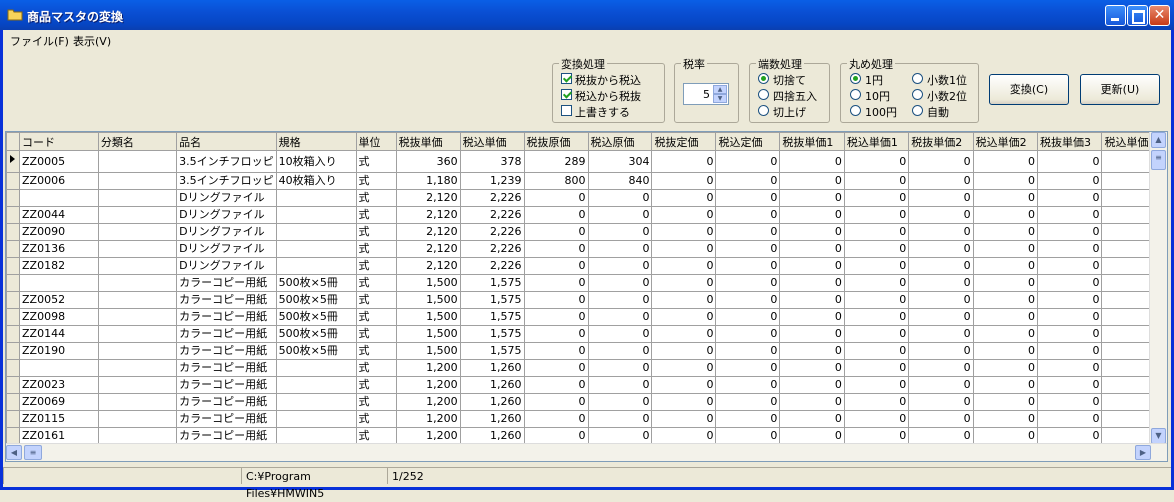 The image size is (1174, 502). I want to click on table-cell: ZZ0005, so click(59, 161).